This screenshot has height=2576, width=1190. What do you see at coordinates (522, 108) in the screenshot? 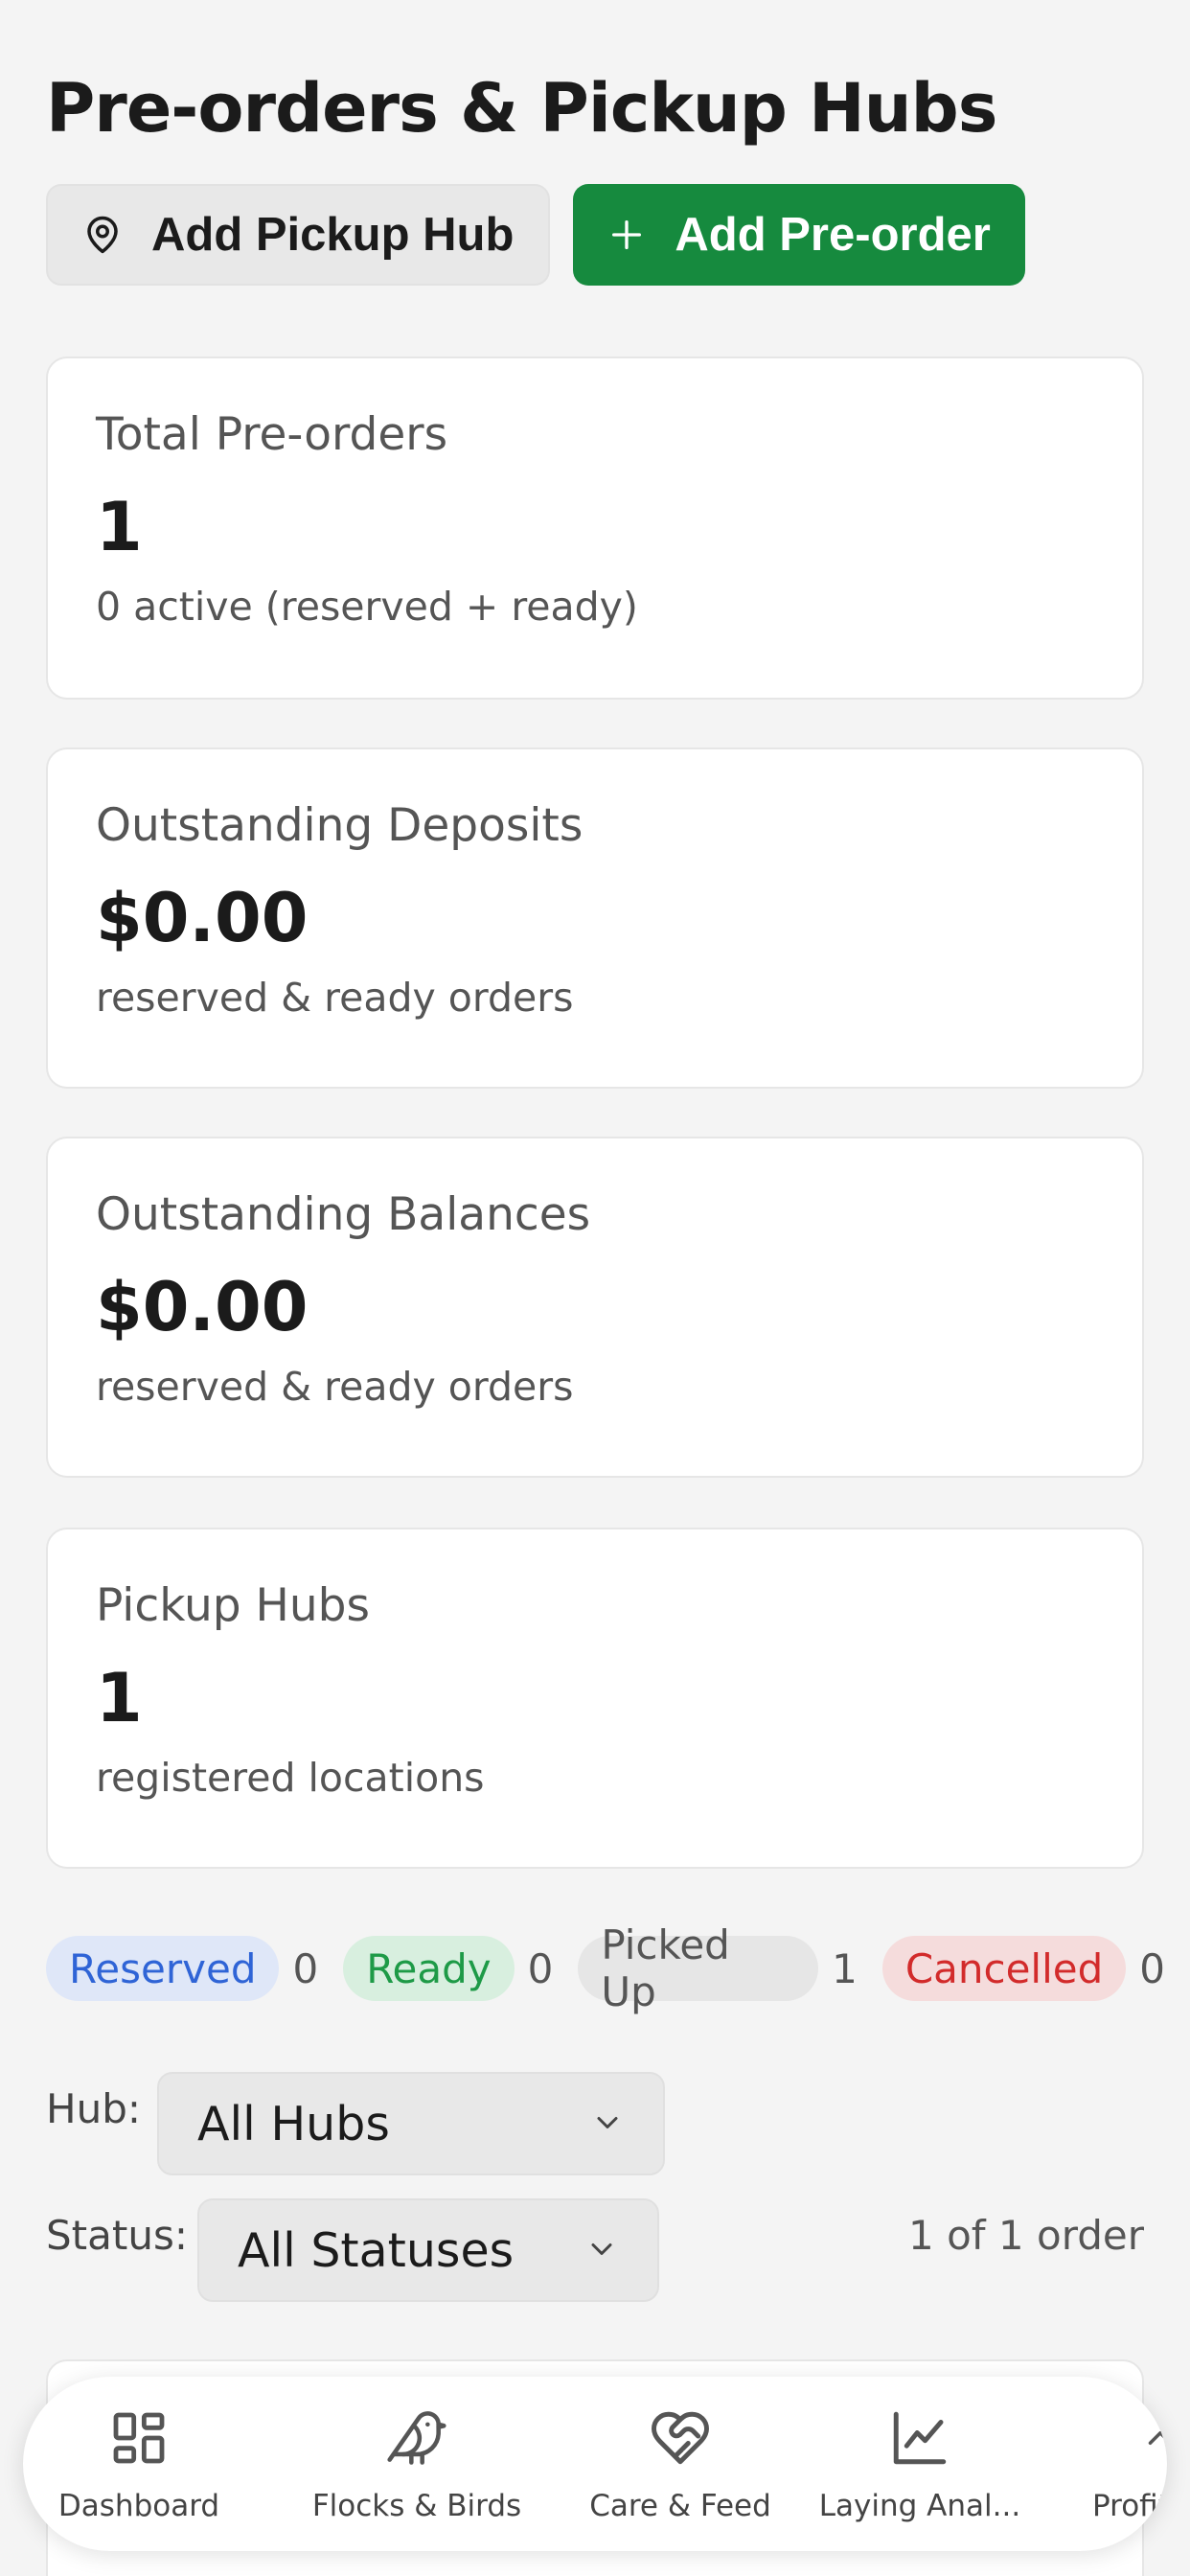
I see `page-title: Pre-orders & Pickup Hubs` at bounding box center [522, 108].